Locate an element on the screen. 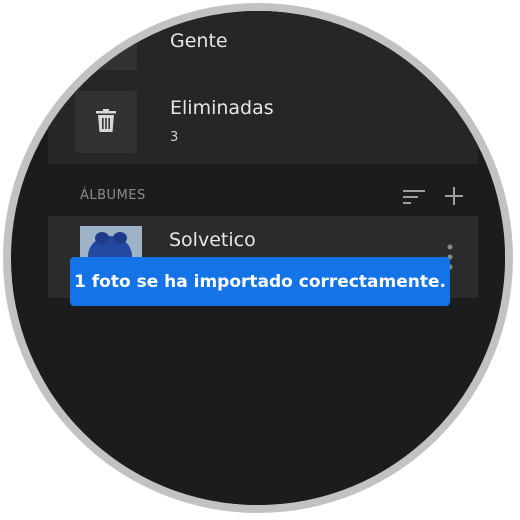  toast-message: 1 foto se ha importado correctamente. is located at coordinates (260, 281).